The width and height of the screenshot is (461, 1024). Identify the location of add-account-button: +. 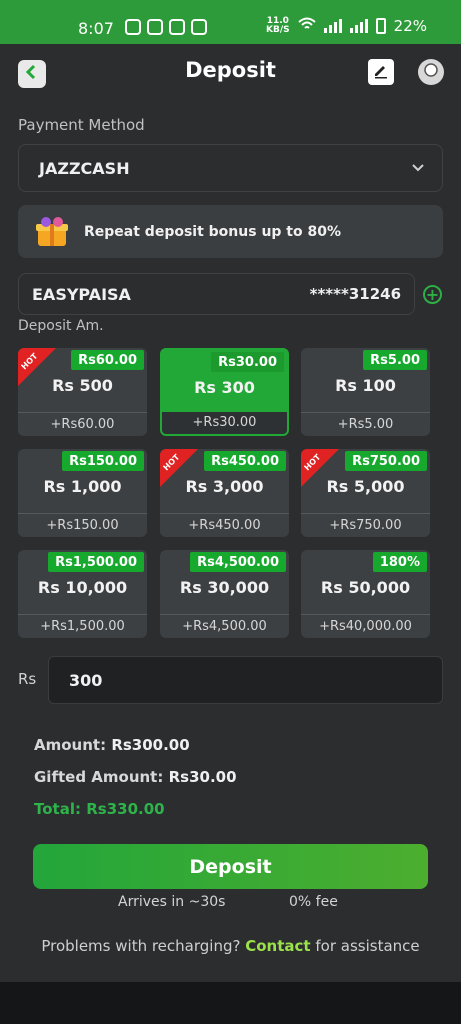
(432, 294).